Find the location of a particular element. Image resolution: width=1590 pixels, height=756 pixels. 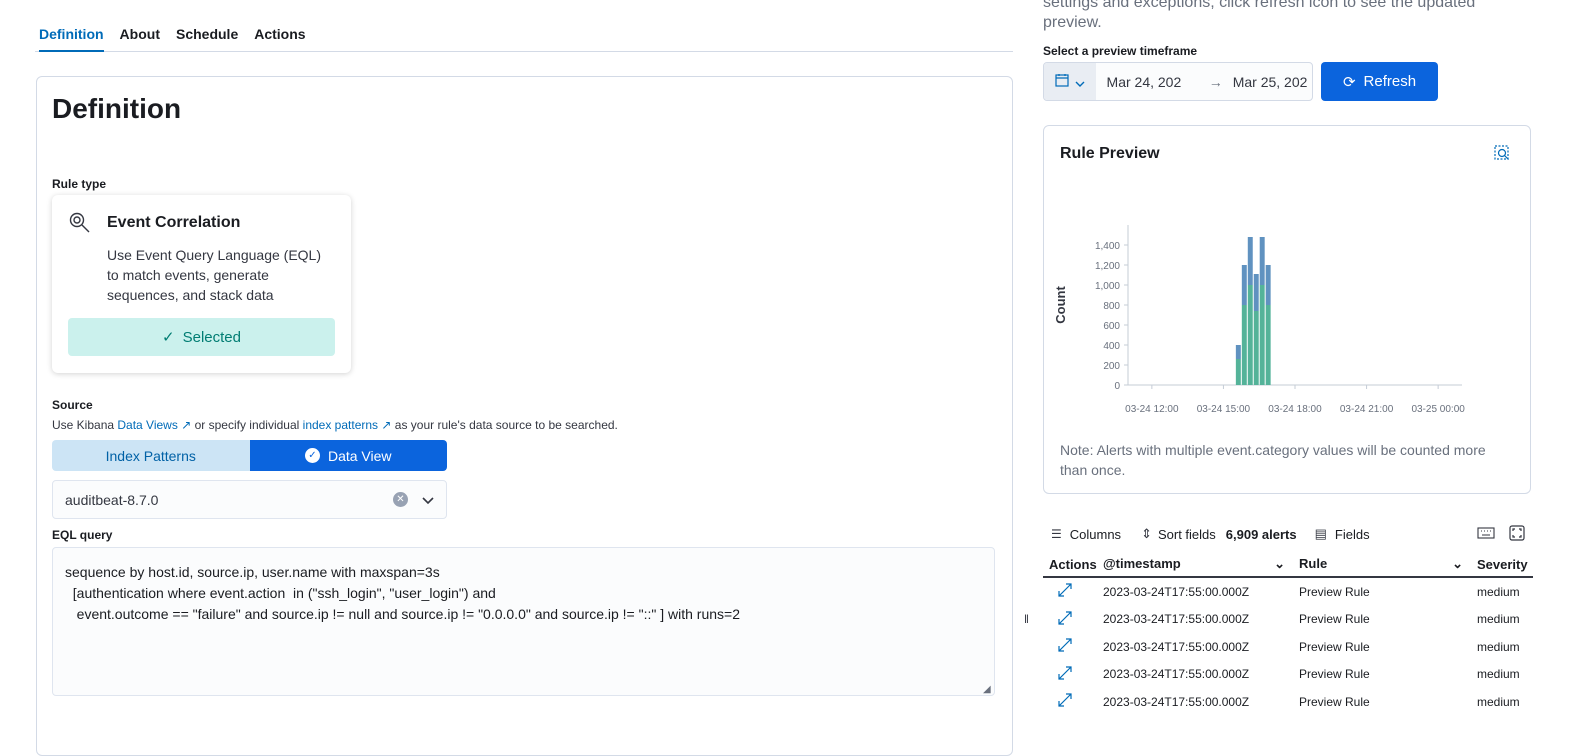

x-tick-label: 03-24 12:00 is located at coordinates (1152, 409).